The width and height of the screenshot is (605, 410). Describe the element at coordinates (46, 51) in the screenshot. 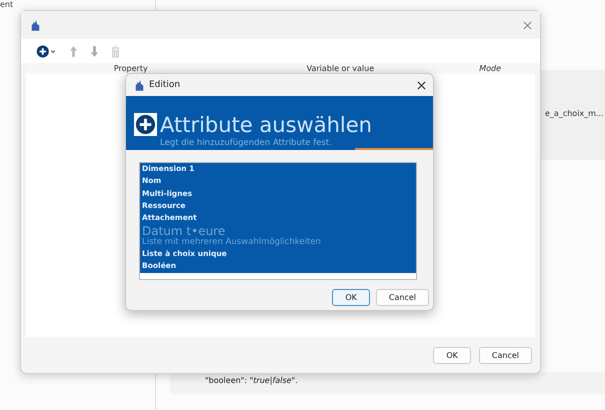

I see `add-dropdown-icon` at that location.